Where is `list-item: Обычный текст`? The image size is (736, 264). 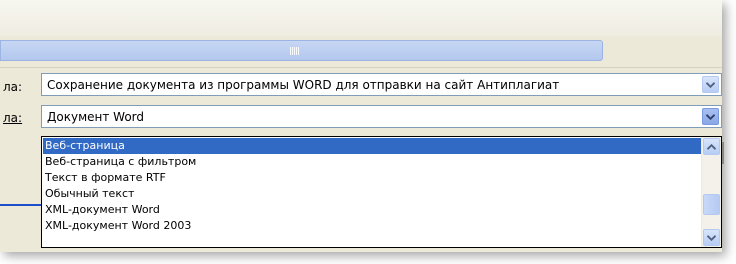
list-item: Обычный текст is located at coordinates (372, 194).